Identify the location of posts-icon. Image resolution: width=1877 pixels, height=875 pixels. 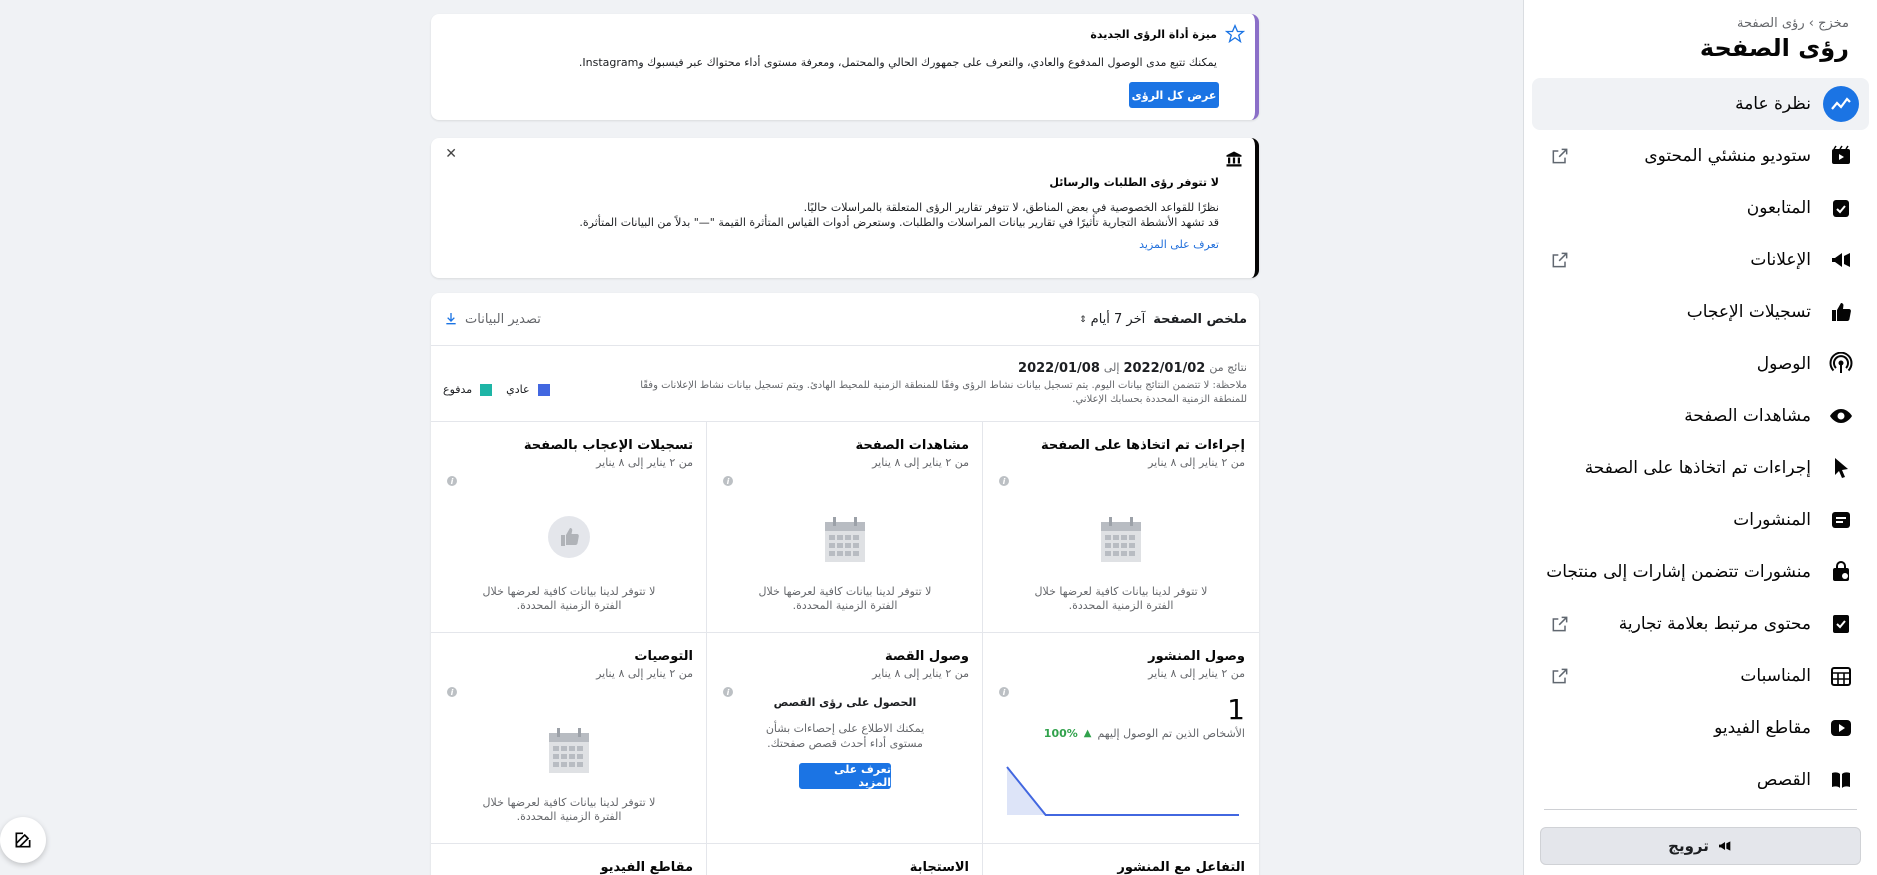
(1841, 520).